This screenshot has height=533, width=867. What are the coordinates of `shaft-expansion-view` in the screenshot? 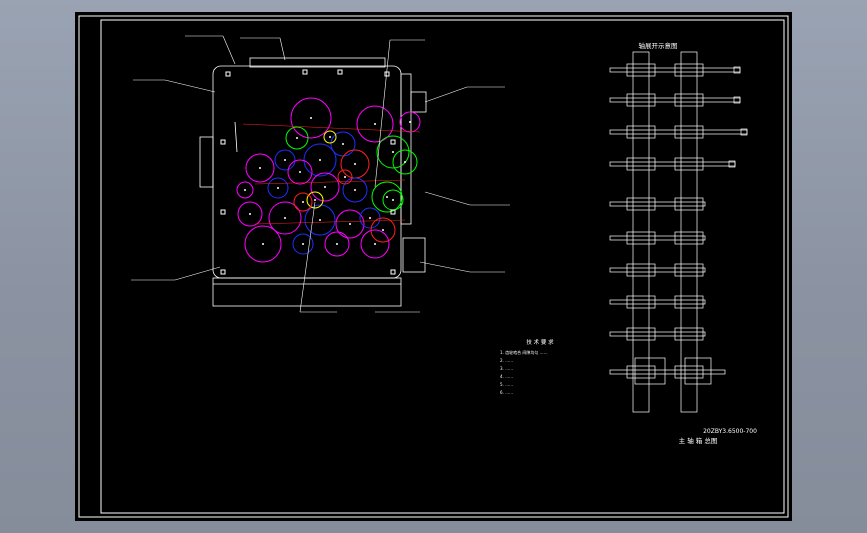 It's located at (678, 232).